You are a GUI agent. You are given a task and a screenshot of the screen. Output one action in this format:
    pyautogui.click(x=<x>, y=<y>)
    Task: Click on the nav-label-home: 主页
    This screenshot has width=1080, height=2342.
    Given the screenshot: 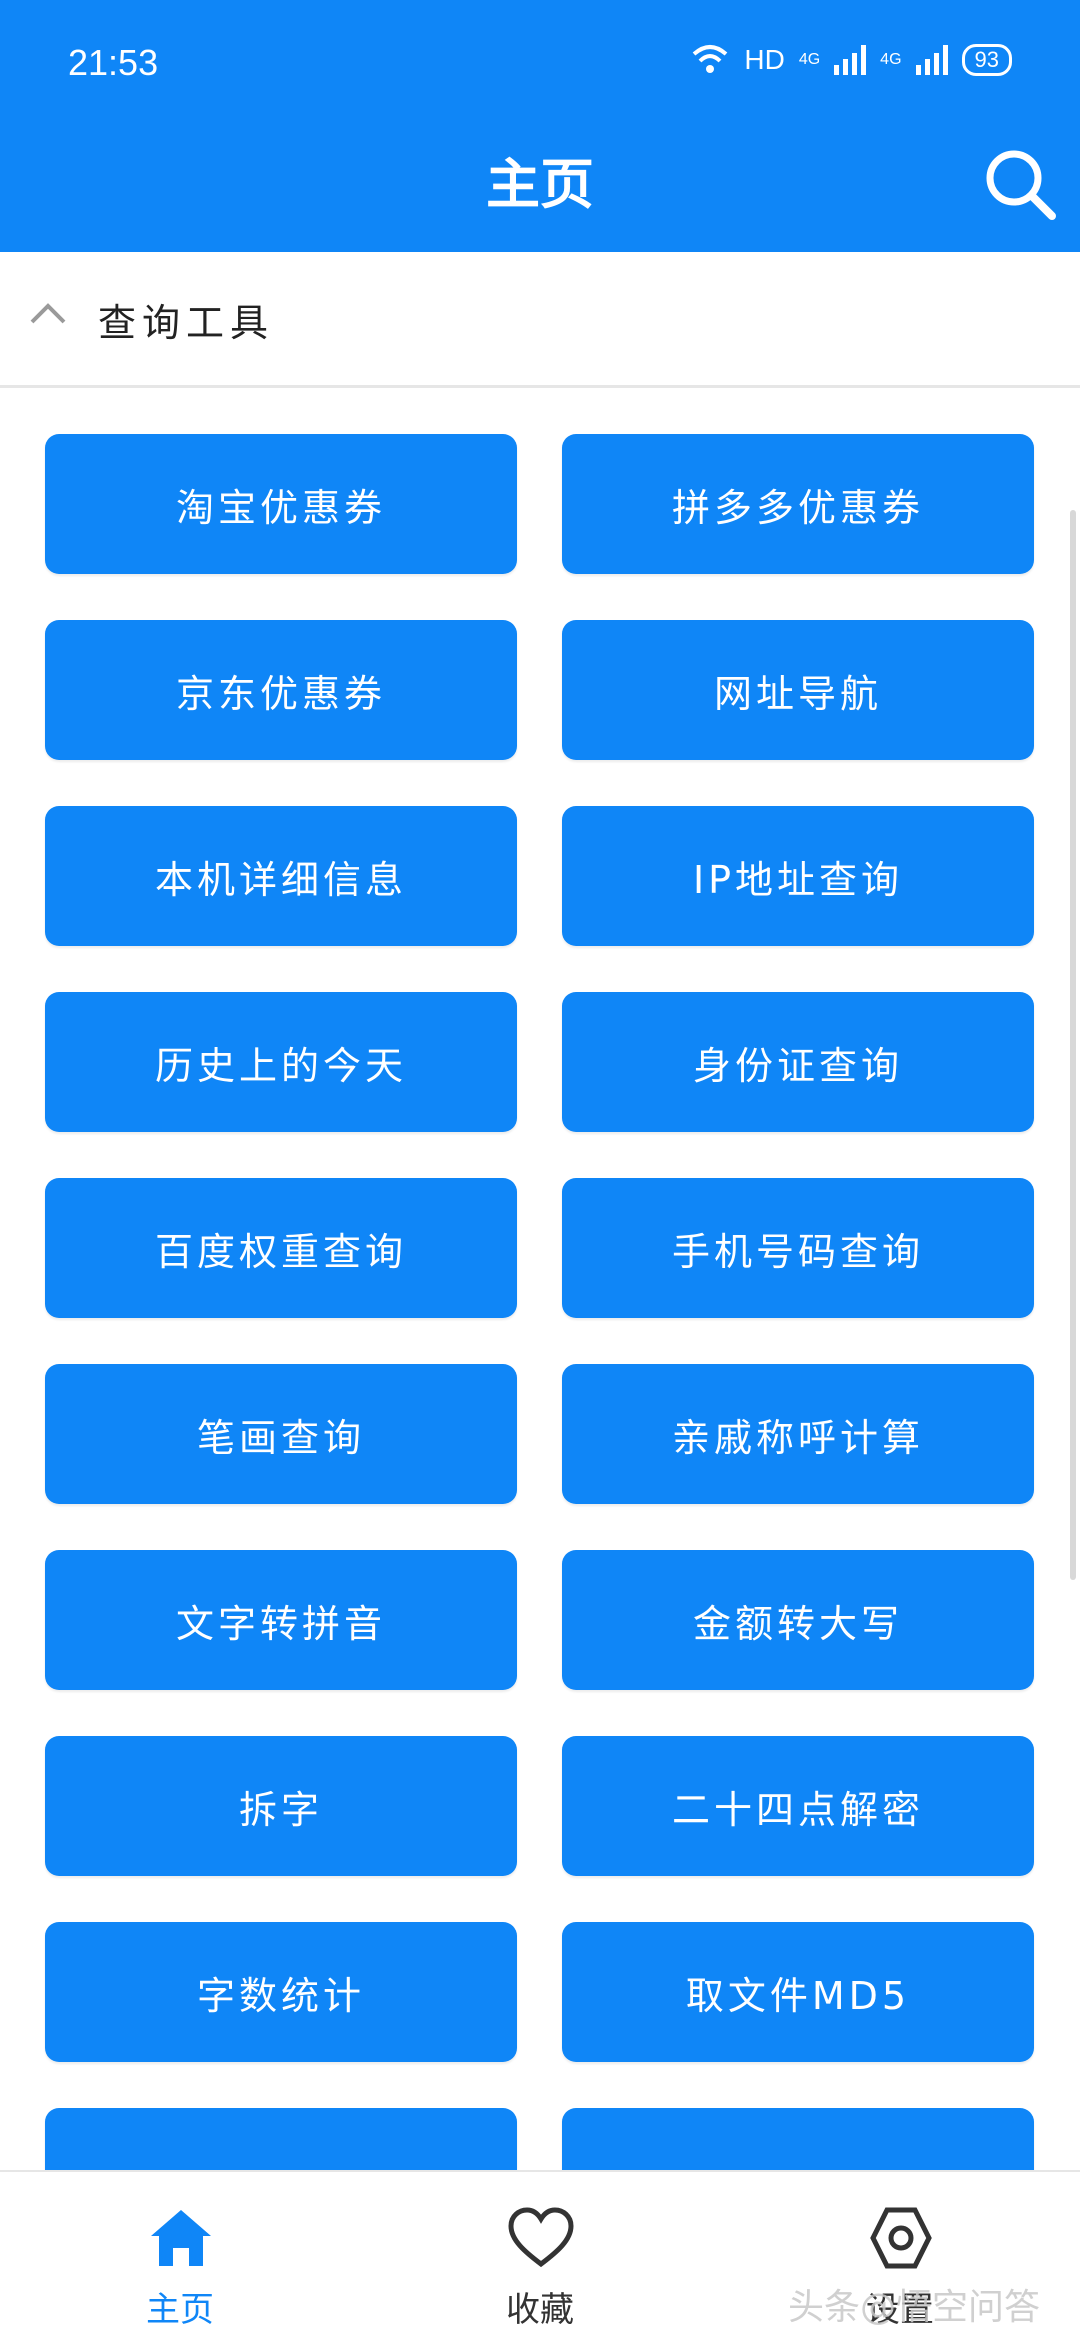 What is the action you would take?
    pyautogui.click(x=180, y=2310)
    